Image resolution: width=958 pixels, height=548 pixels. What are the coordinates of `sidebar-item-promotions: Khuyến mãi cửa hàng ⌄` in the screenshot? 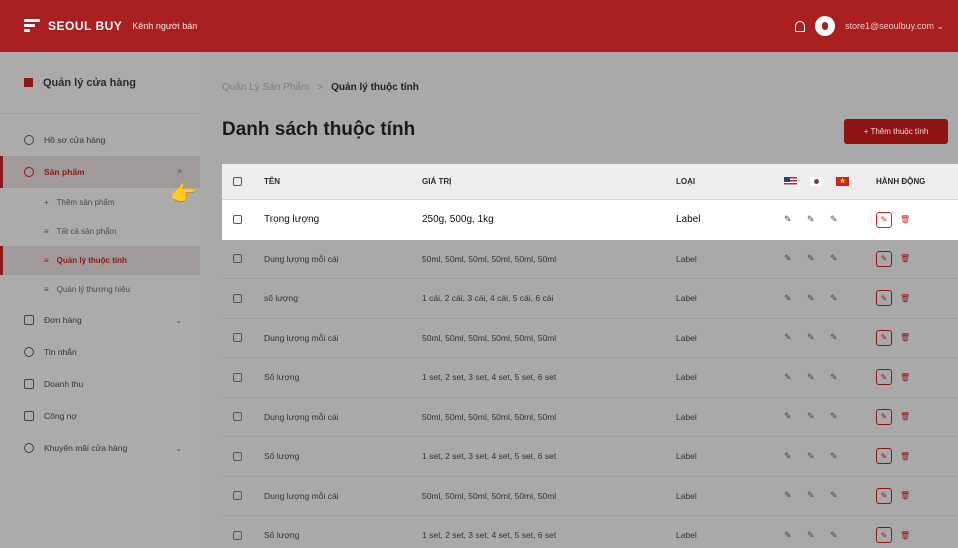 It's located at (100, 448).